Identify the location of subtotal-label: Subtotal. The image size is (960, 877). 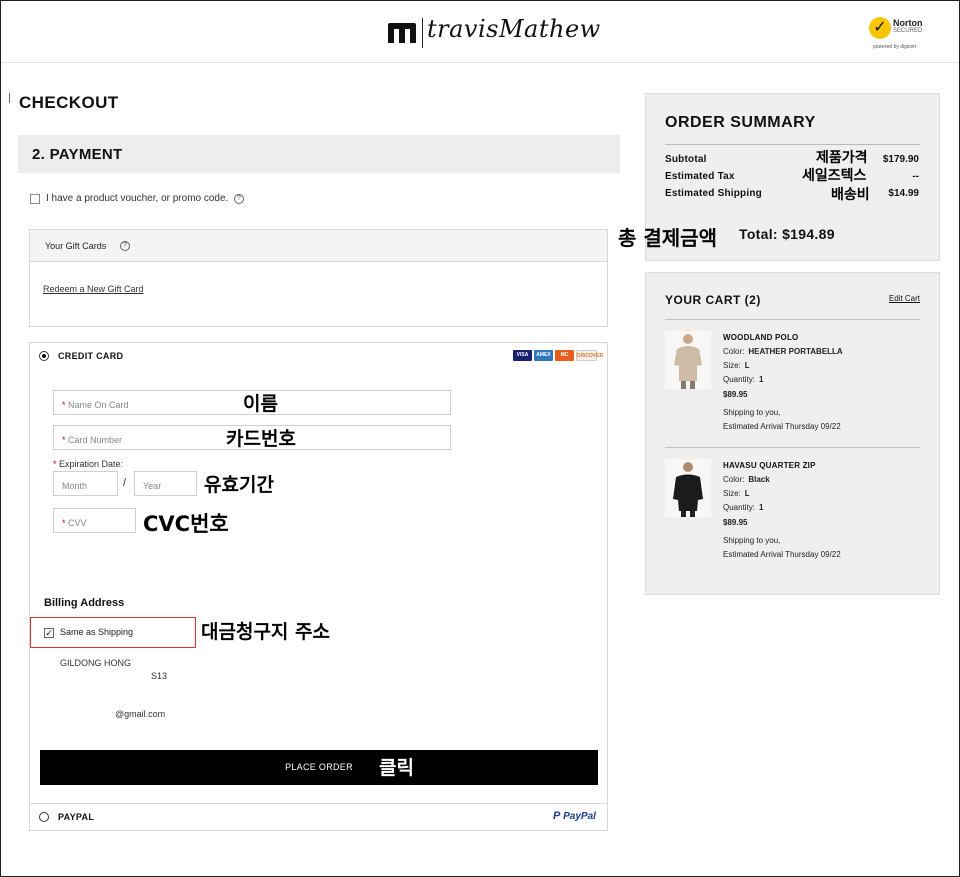
(686, 159).